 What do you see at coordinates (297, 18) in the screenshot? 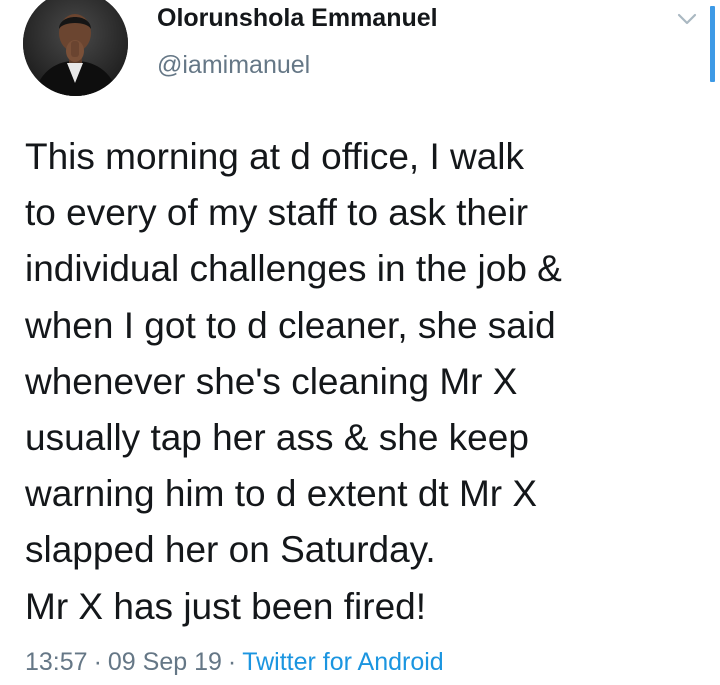
I see `author-display-name: Olorunshola Emmanuel` at bounding box center [297, 18].